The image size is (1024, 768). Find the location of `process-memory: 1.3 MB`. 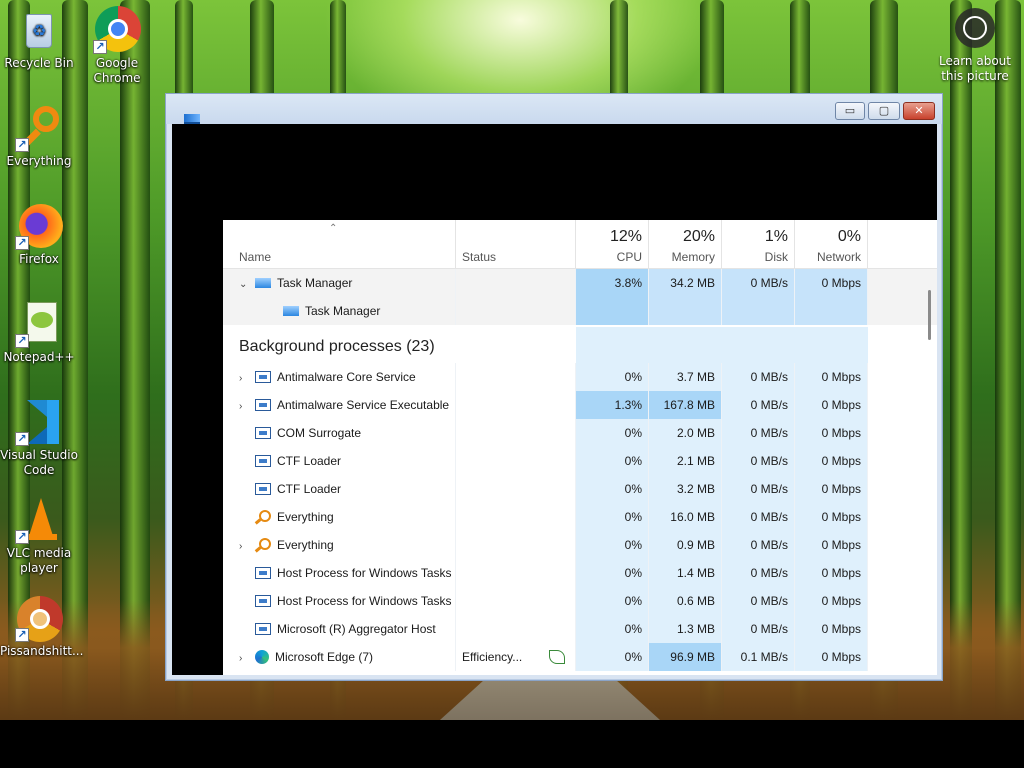

process-memory: 1.3 MB is located at coordinates (685, 629).